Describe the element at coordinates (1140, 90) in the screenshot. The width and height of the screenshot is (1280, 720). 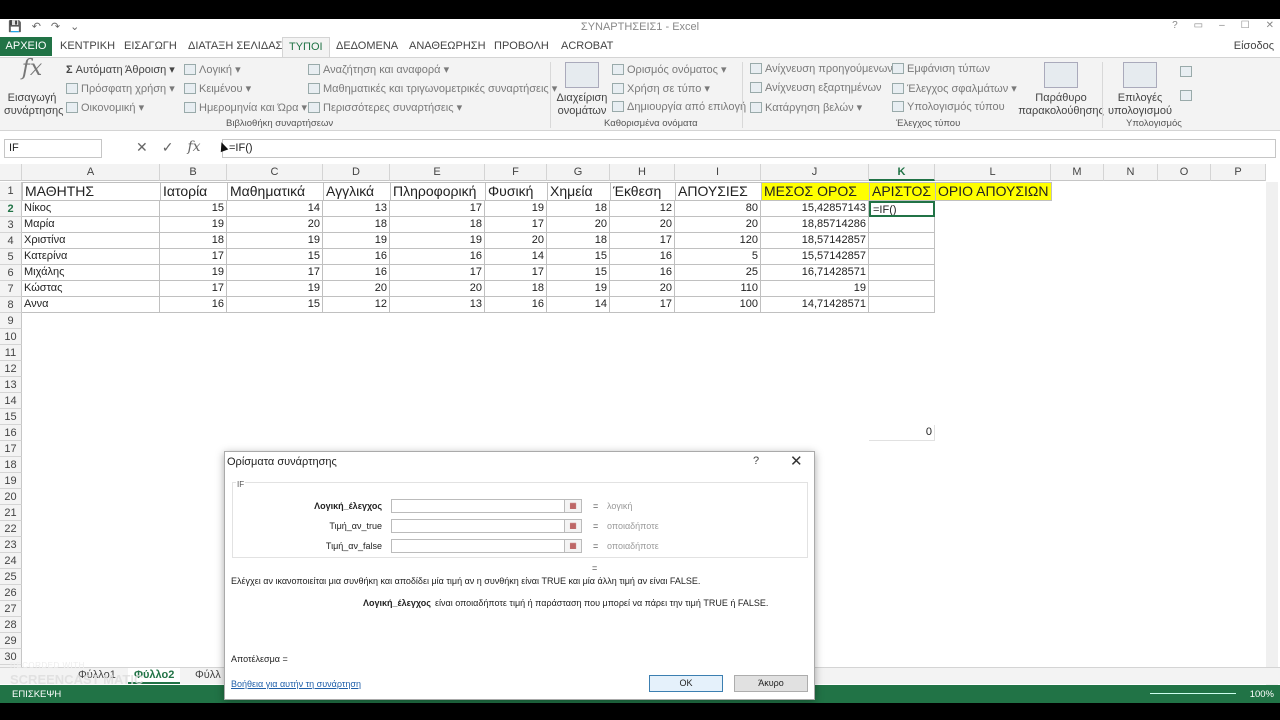
I see `calculation-options-button: Επιλογές υπολογισμού` at that location.